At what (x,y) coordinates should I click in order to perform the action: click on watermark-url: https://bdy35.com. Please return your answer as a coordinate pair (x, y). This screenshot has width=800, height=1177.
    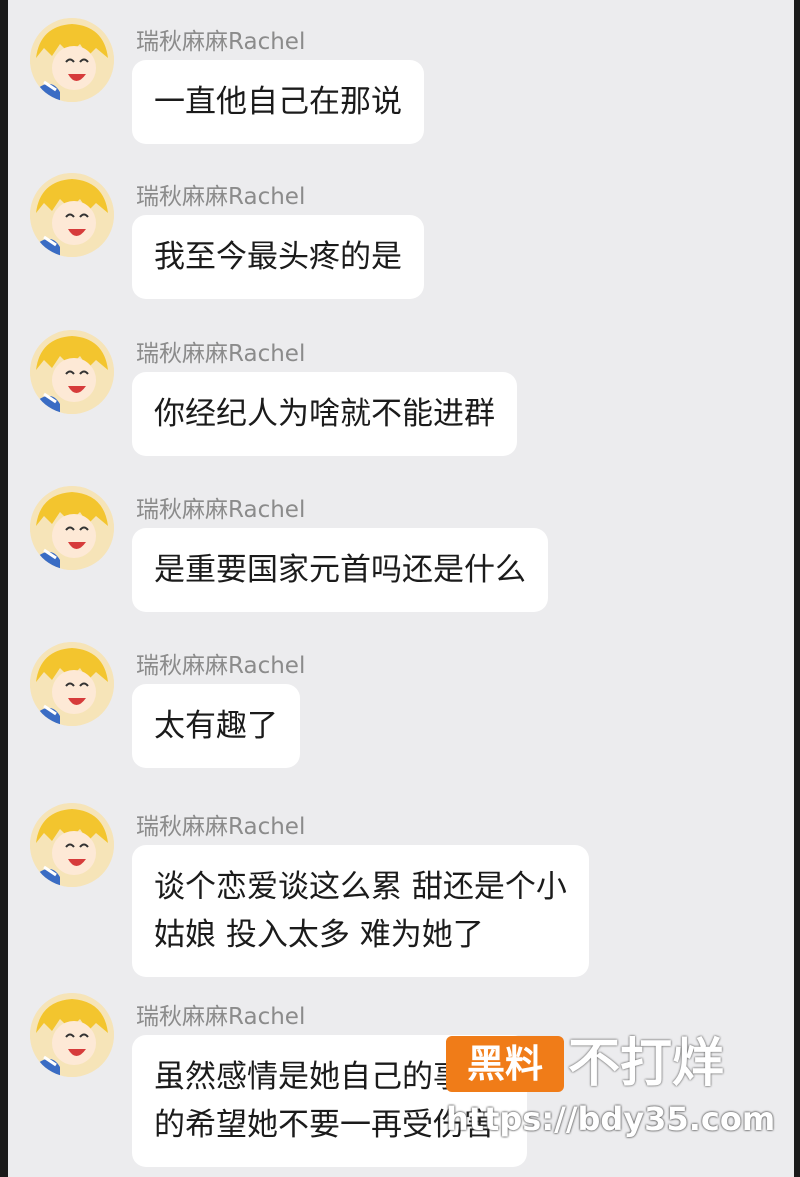
    Looking at the image, I should click on (611, 1119).